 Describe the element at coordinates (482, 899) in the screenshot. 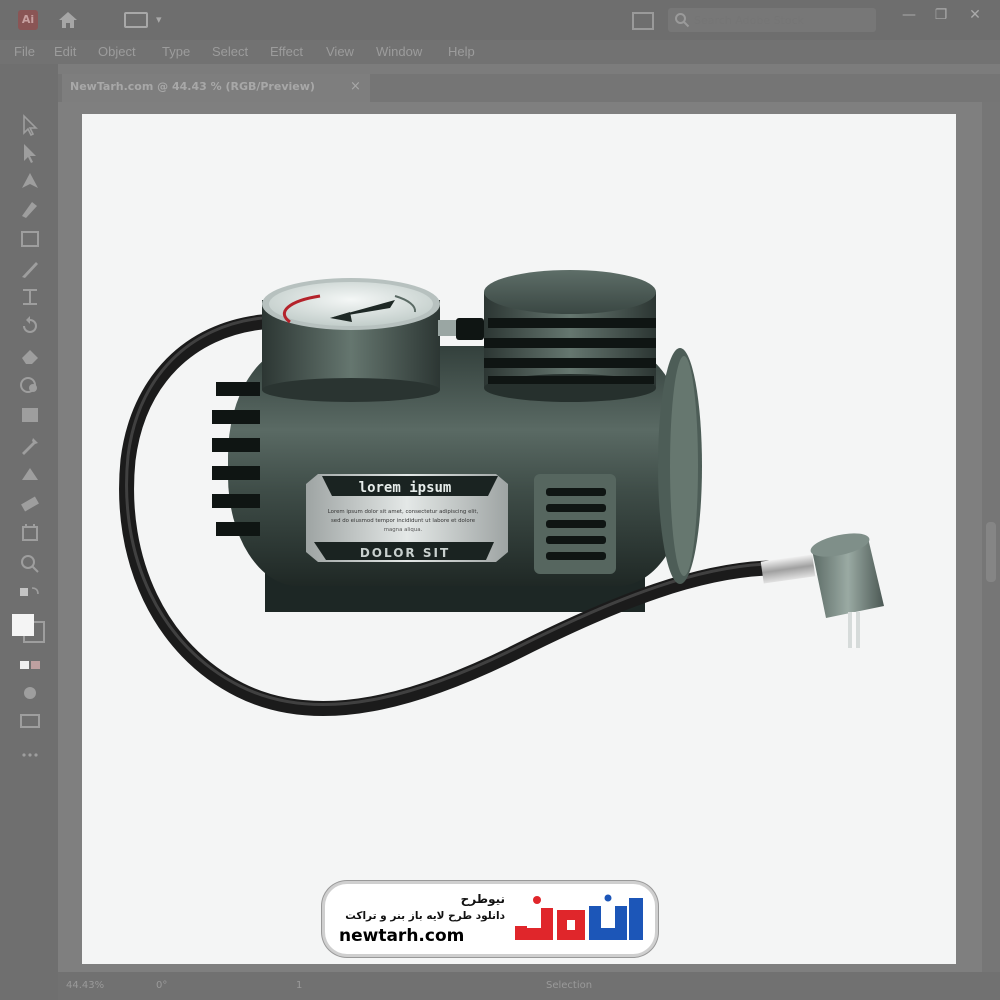

I see `watermark-title: نیوطرح` at that location.